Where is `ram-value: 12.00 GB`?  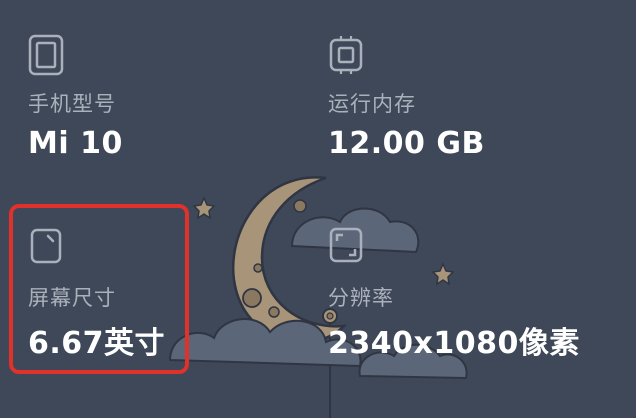 ram-value: 12.00 GB is located at coordinates (406, 143).